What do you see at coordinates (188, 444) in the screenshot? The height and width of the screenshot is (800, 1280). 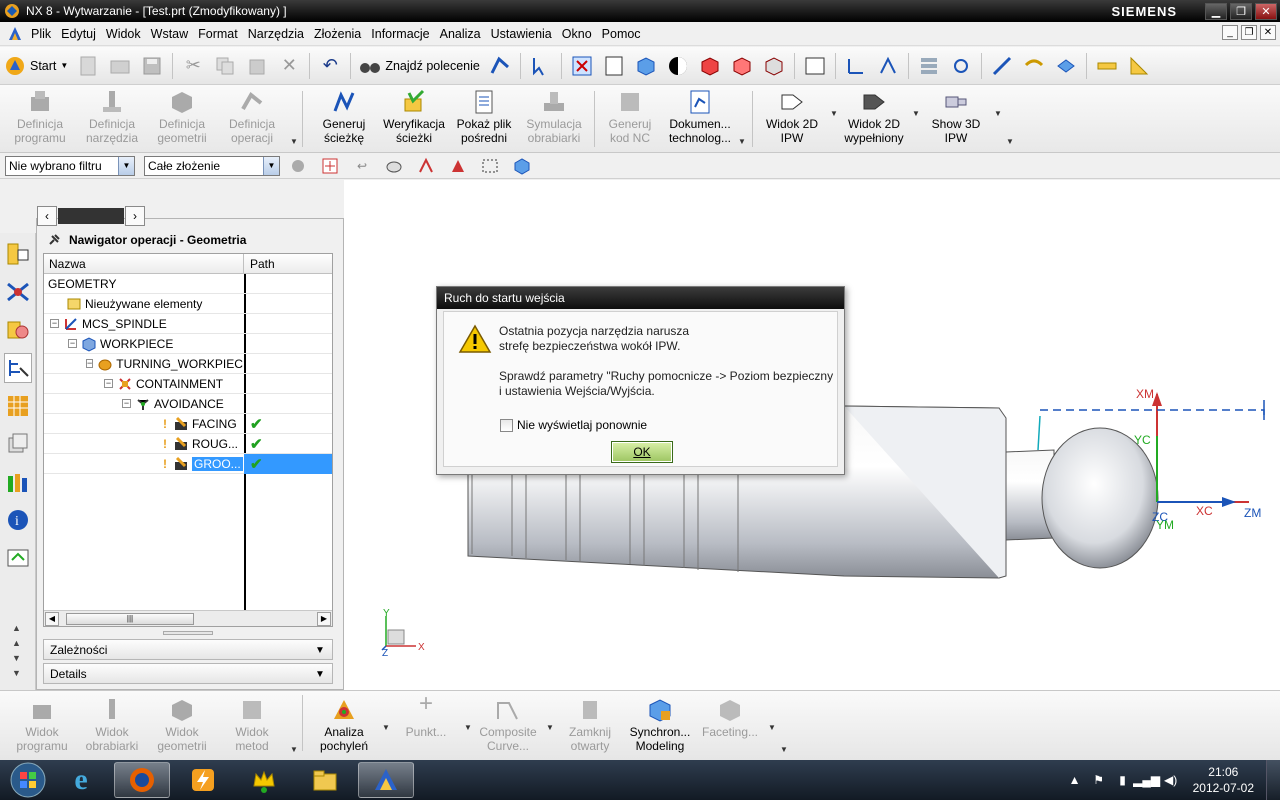 I see `tree-row-roughing: ! ROUG... ✔` at bounding box center [188, 444].